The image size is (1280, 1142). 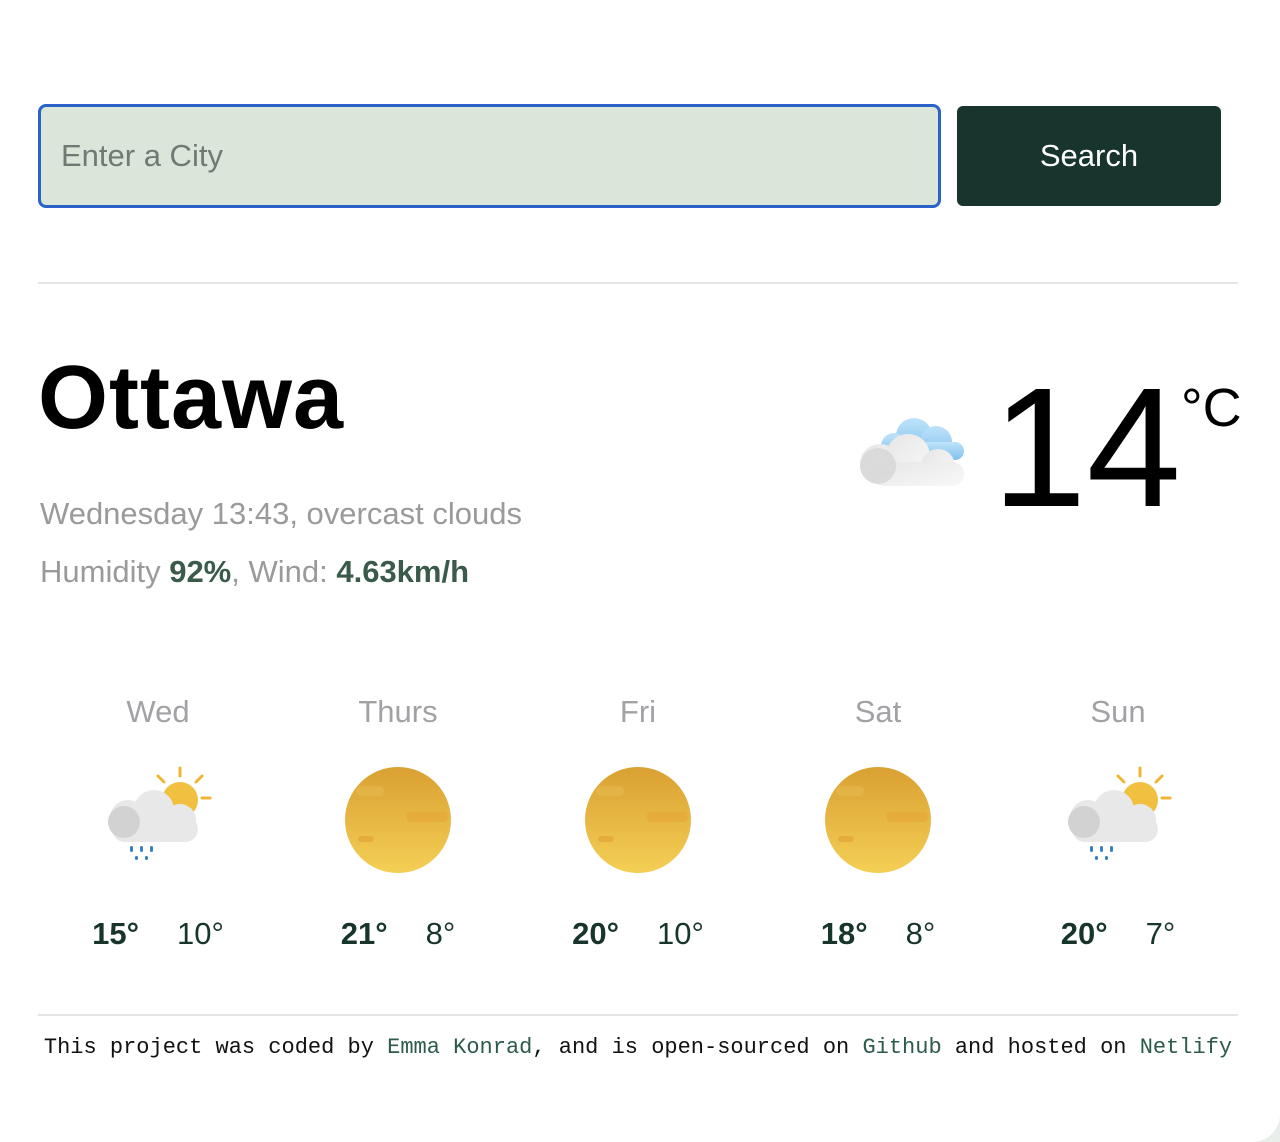 What do you see at coordinates (398, 934) in the screenshot?
I see `forecast-temps: 21° 8°` at bounding box center [398, 934].